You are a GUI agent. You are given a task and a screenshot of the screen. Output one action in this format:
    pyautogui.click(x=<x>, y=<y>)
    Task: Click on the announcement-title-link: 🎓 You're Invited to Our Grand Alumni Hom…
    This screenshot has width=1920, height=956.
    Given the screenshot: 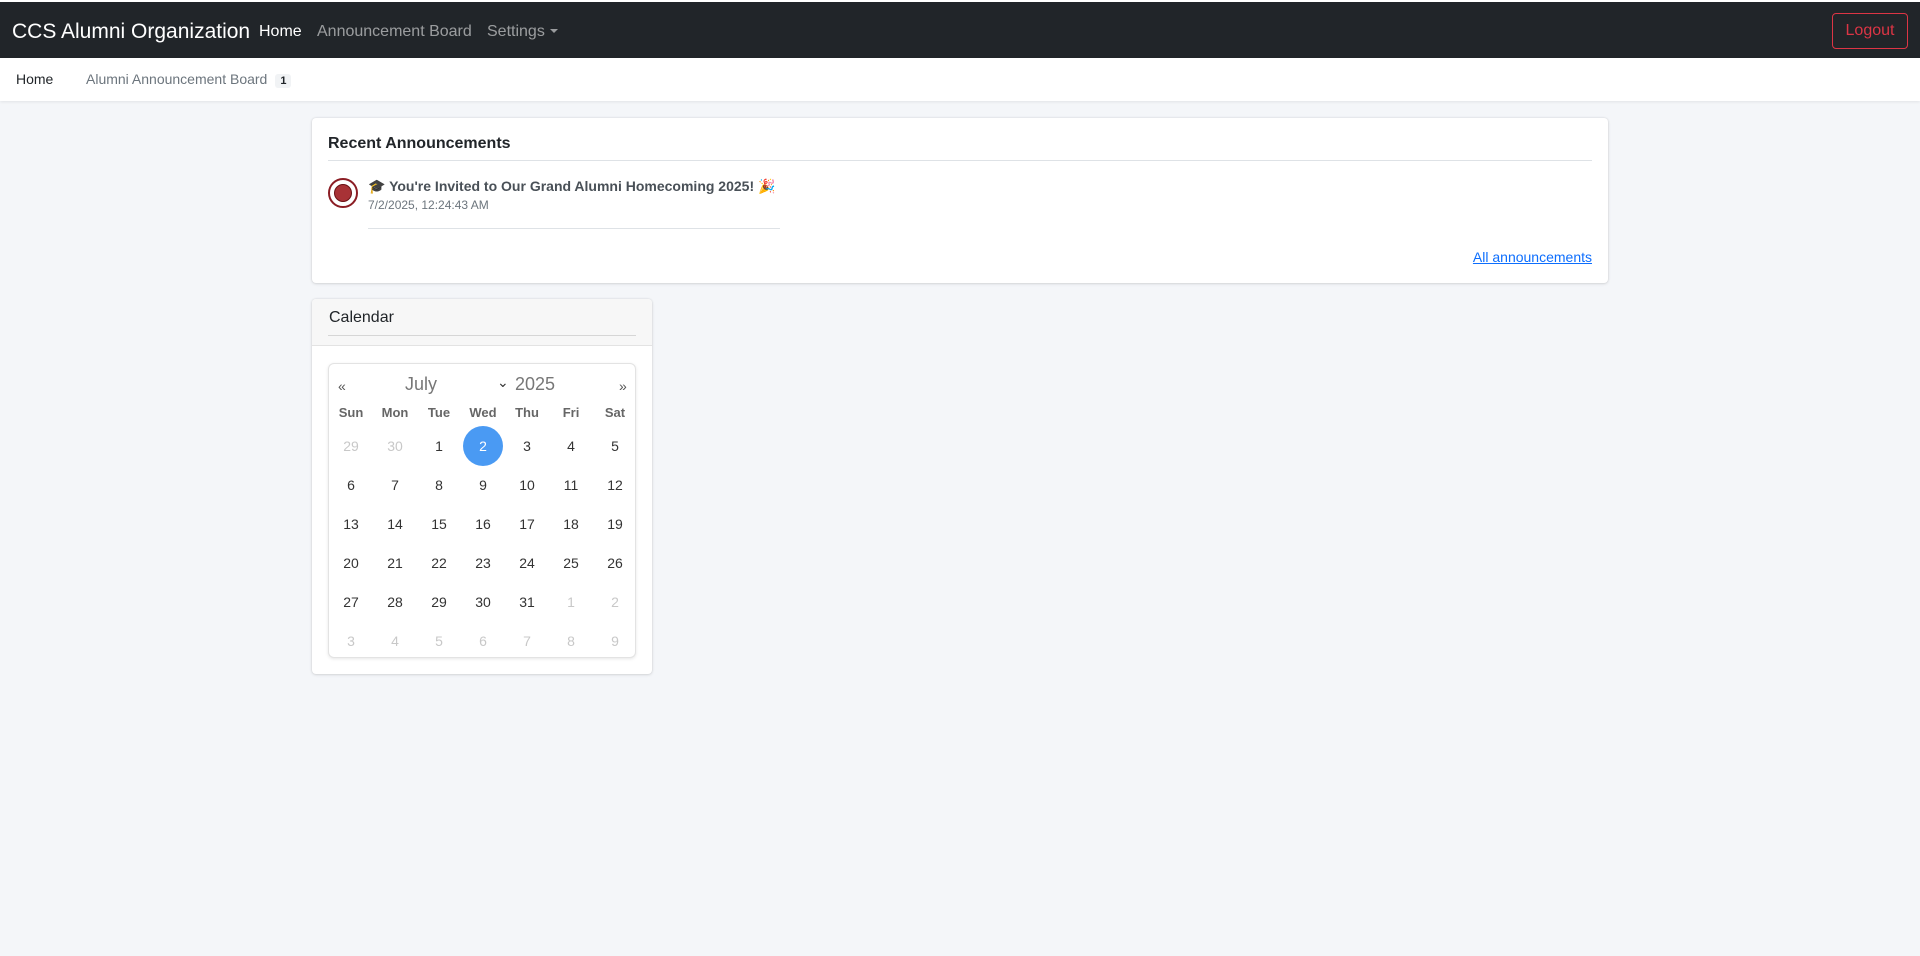 What is the action you would take?
    pyautogui.click(x=571, y=186)
    